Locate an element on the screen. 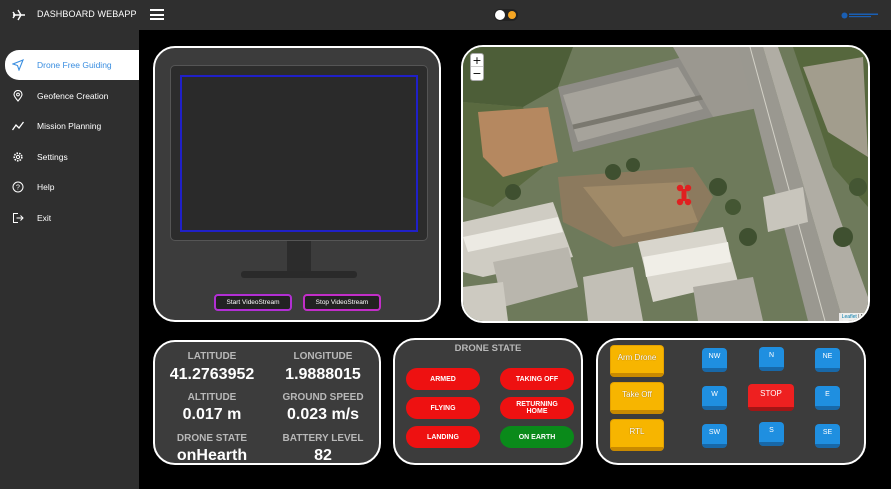  longitude-value: 1.9888015 is located at coordinates (323, 374).